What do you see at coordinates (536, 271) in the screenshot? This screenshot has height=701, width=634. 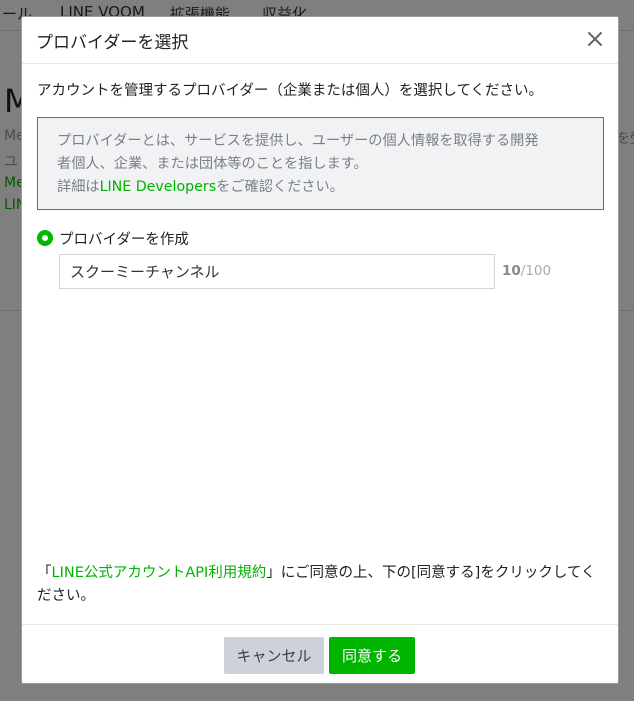 I see `counter-max: /100` at bounding box center [536, 271].